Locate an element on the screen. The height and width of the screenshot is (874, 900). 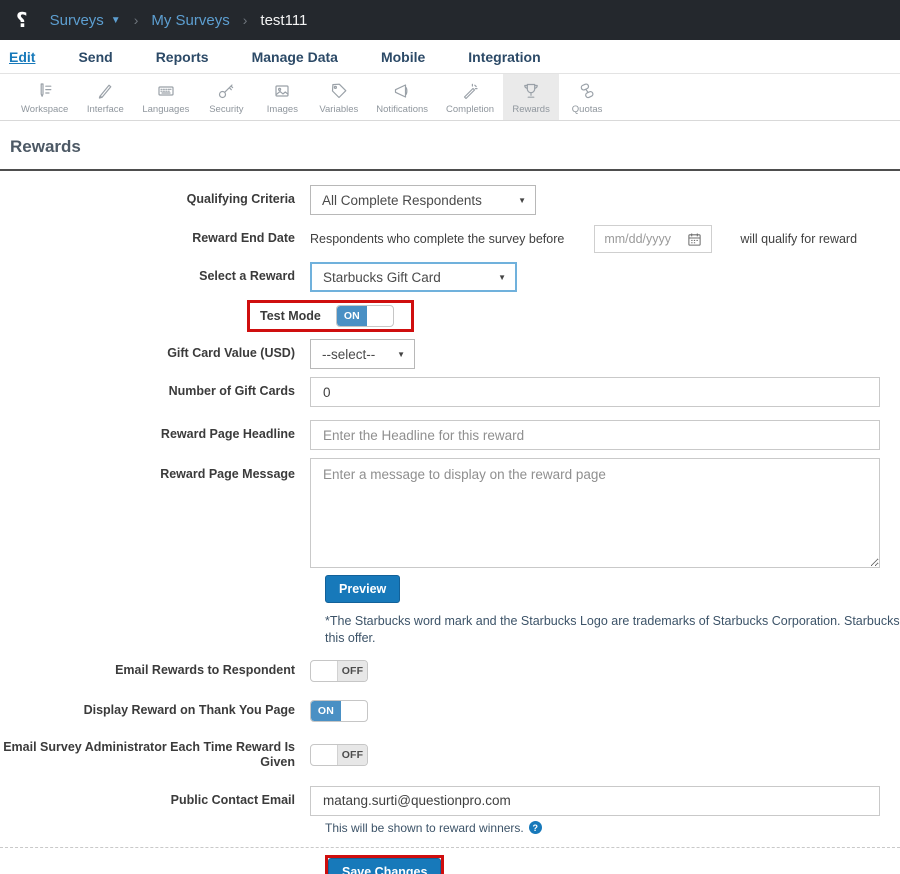
reward-page-message-row: Reward Page Message is located at coordinates (450, 513).